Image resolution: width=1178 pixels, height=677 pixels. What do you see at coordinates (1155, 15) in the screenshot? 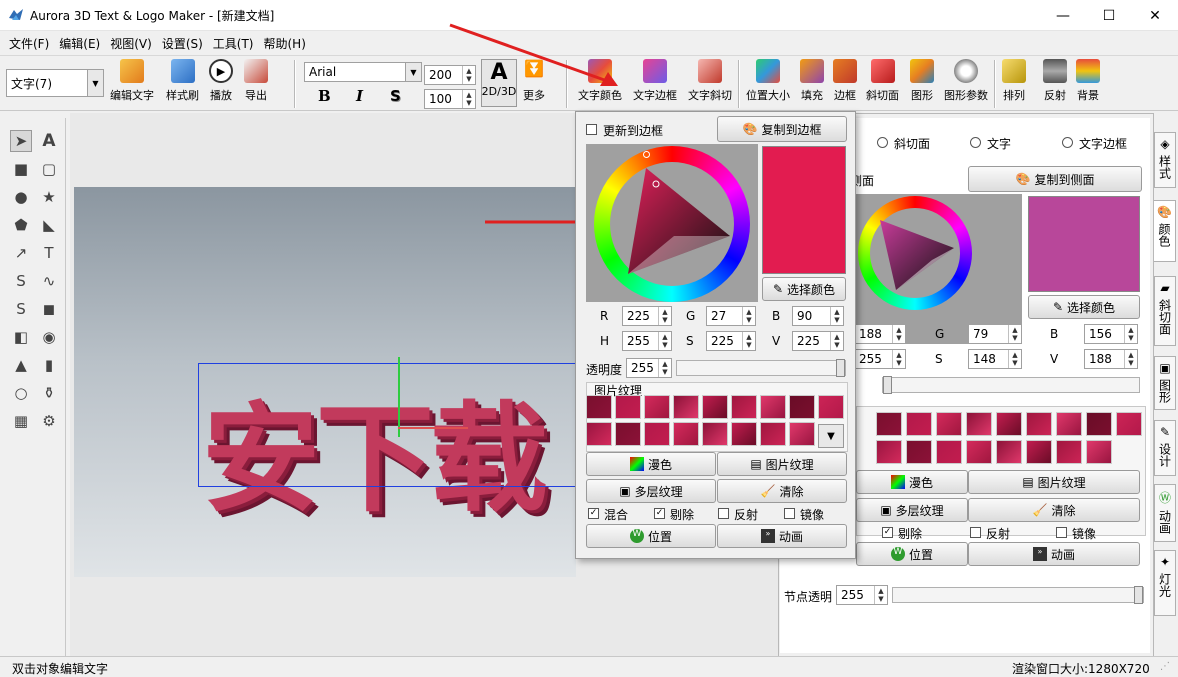
I see `close-button: ✕` at bounding box center [1155, 15].